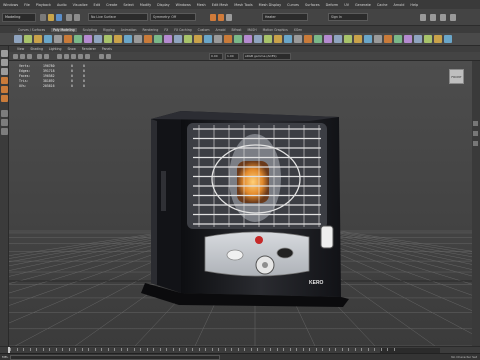 This screenshot has width=480, height=360. I want to click on channel-box-icon, so click(453, 17).